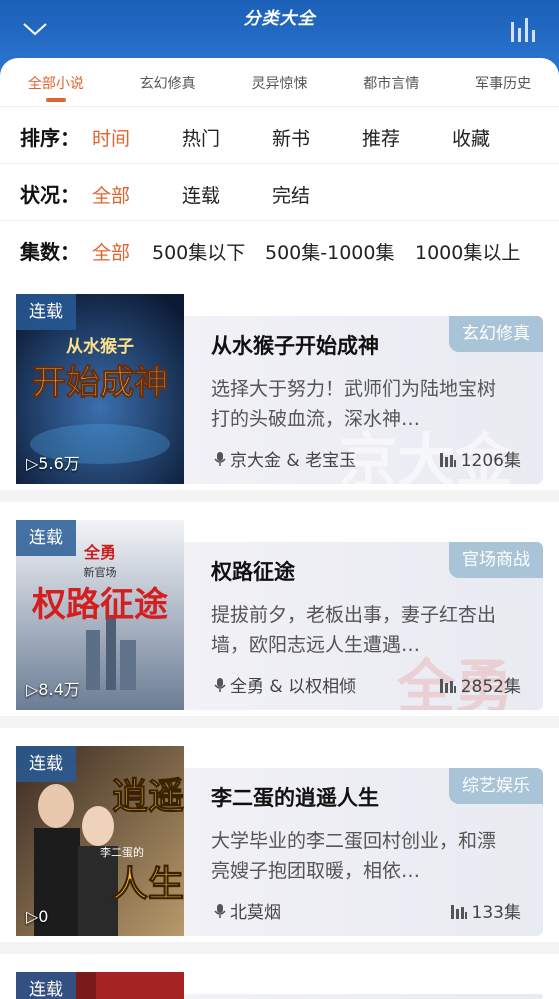 The height and width of the screenshot is (999, 559). Describe the element at coordinates (100, 572) in the screenshot. I see `cover-subtitle: 新官场` at that location.